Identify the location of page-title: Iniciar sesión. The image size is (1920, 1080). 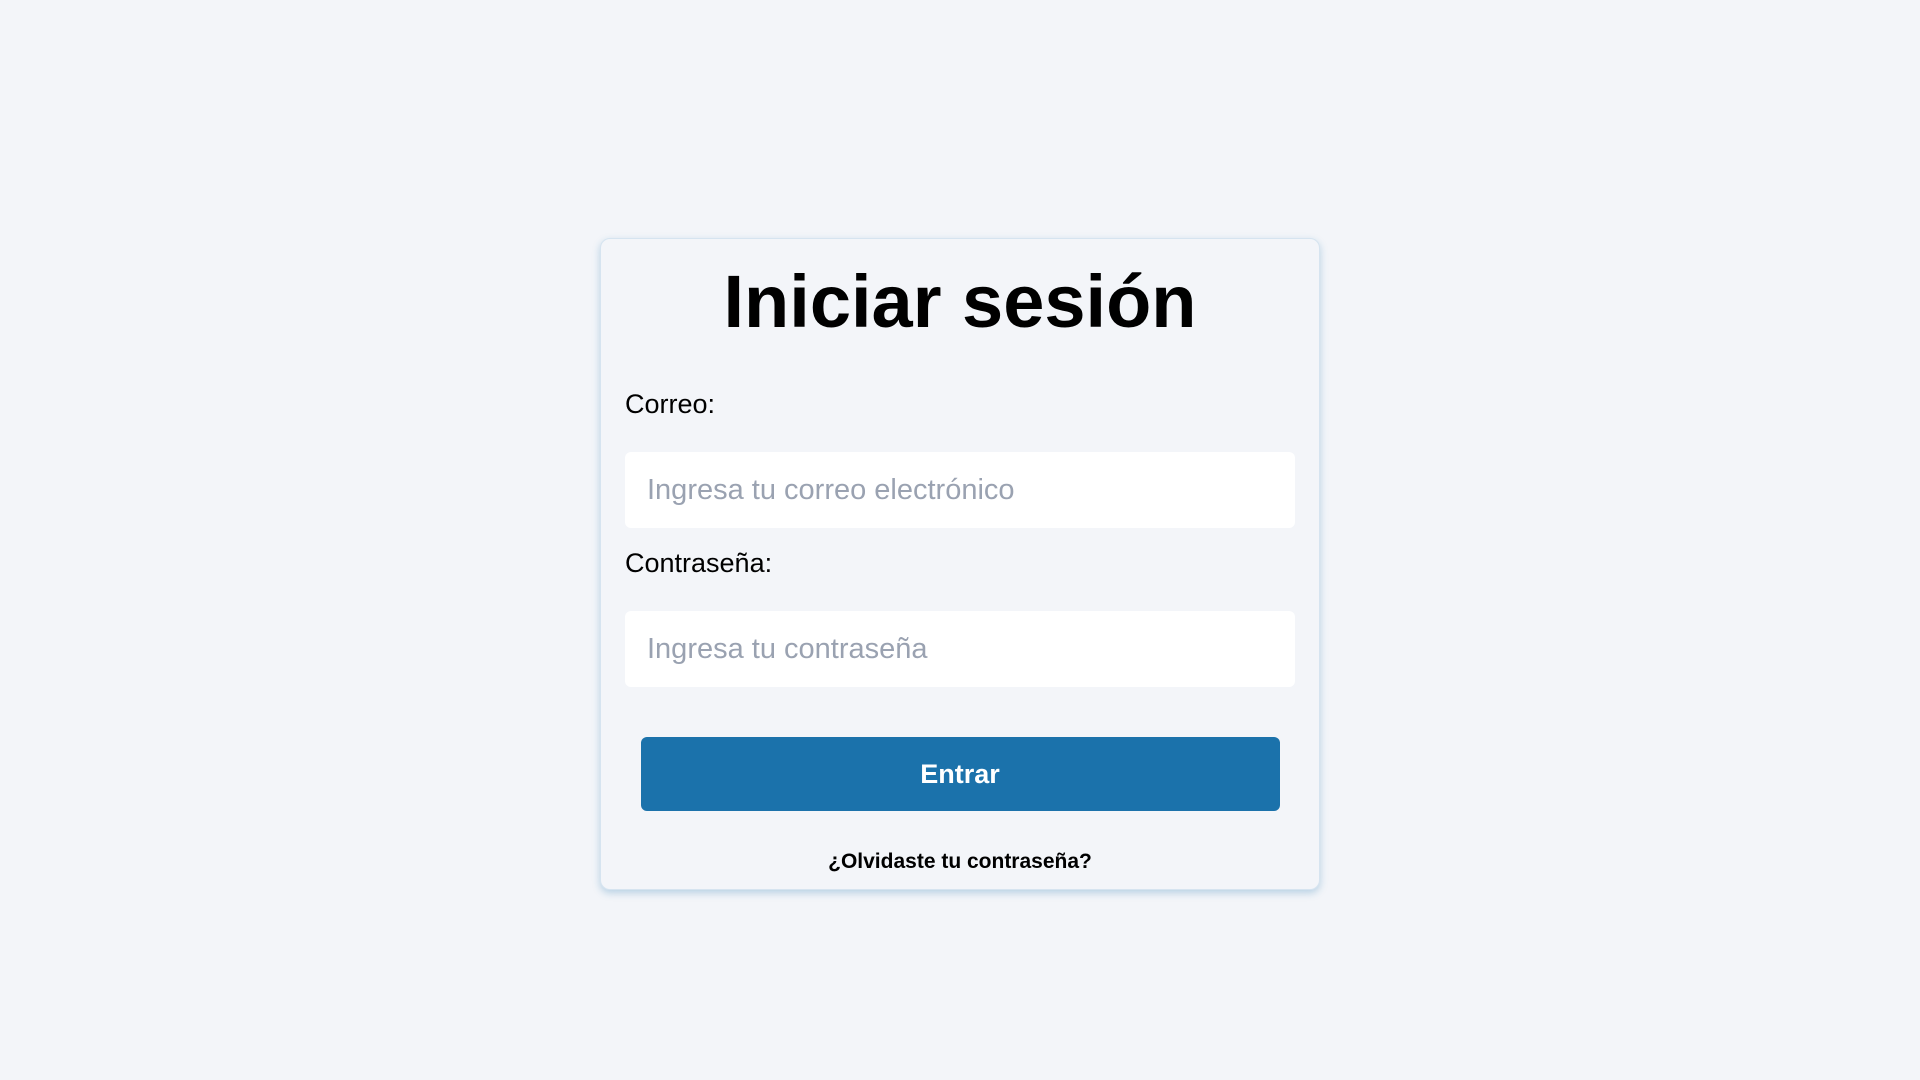
(960, 301).